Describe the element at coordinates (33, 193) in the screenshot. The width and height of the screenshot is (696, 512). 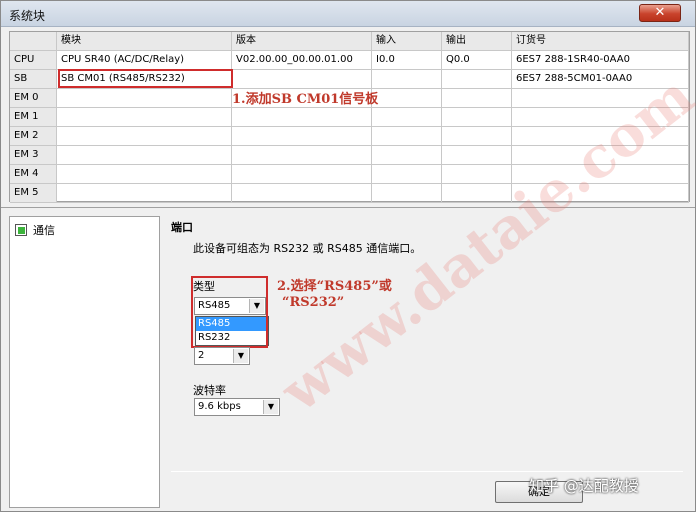
I see `row-slot: EM 5` at that location.